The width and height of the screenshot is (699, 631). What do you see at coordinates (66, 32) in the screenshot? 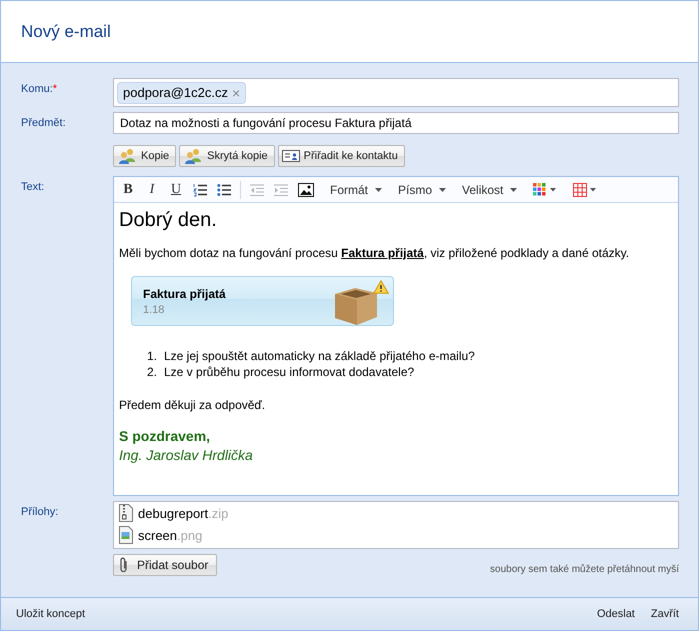
I see `window-title: Nový e-mail` at bounding box center [66, 32].